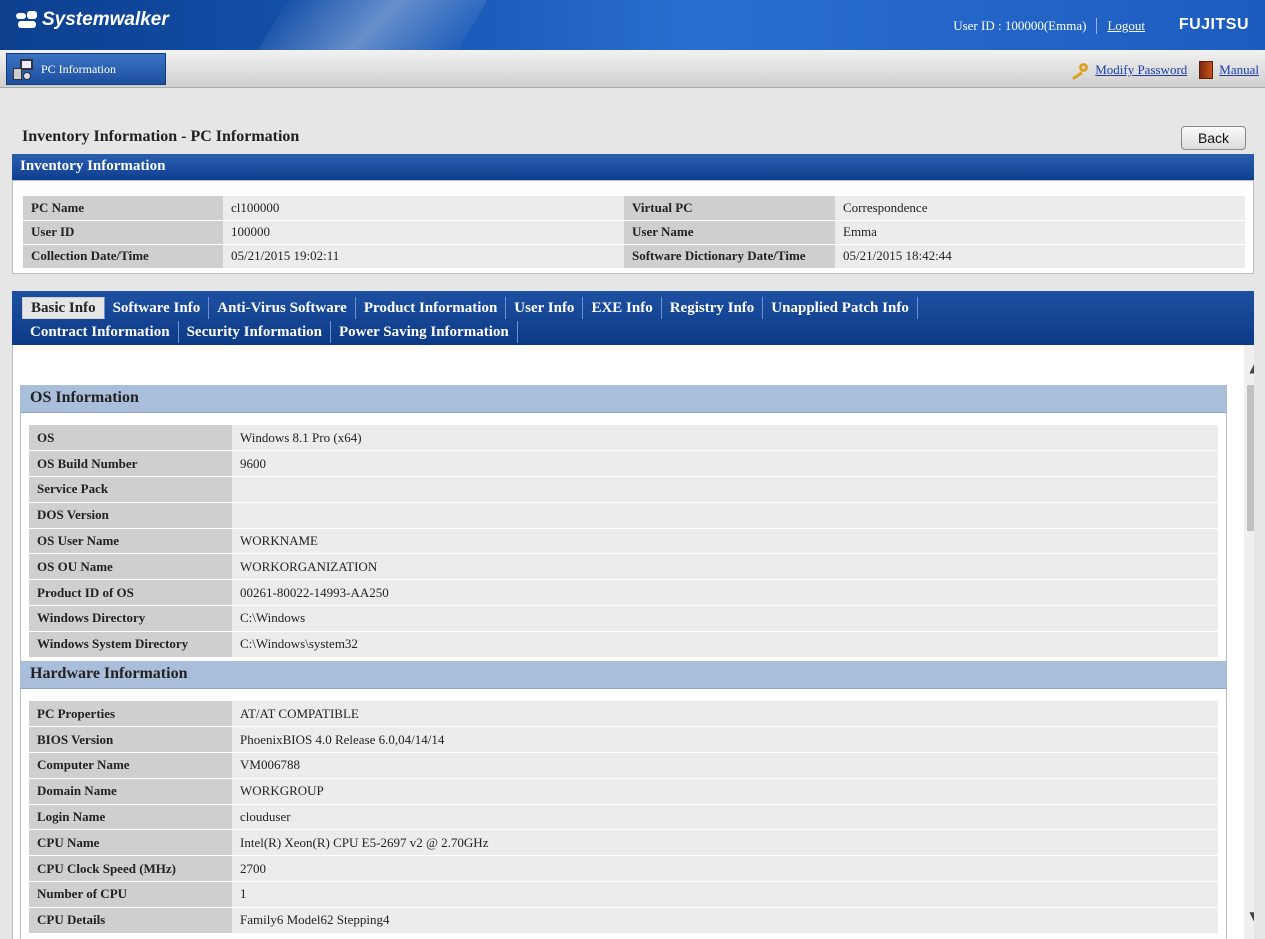 The width and height of the screenshot is (1265, 939). Describe the element at coordinates (725, 894) in the screenshot. I see `number-of-cpu-value: 1` at that location.